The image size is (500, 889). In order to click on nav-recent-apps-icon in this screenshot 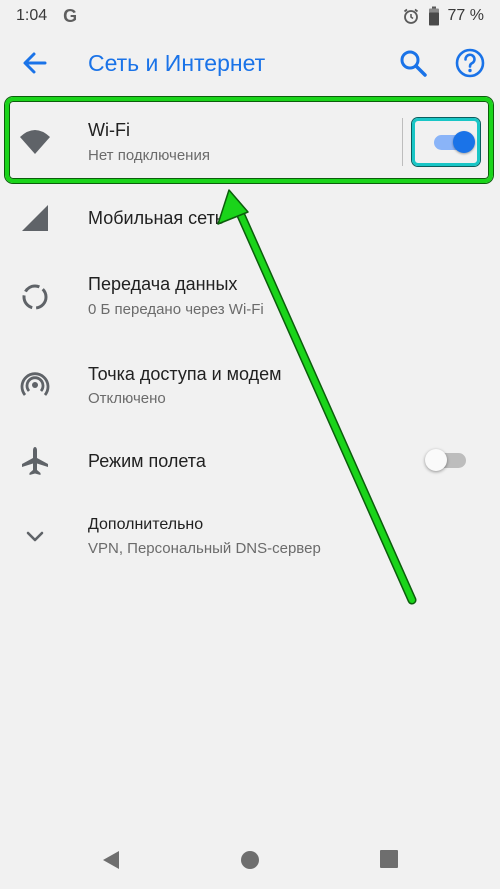, I will do `click(389, 859)`.